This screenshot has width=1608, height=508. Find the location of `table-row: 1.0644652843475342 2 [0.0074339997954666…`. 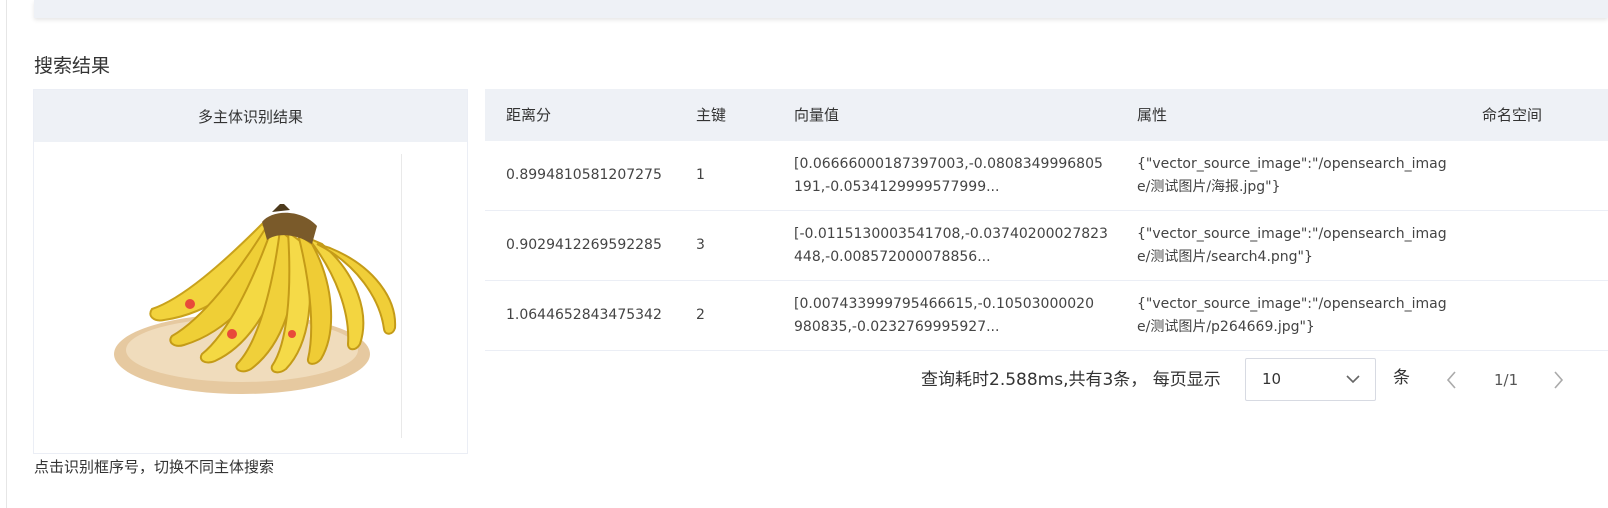

table-row: 1.0644652843475342 2 [0.0074339997954666… is located at coordinates (1046, 316).